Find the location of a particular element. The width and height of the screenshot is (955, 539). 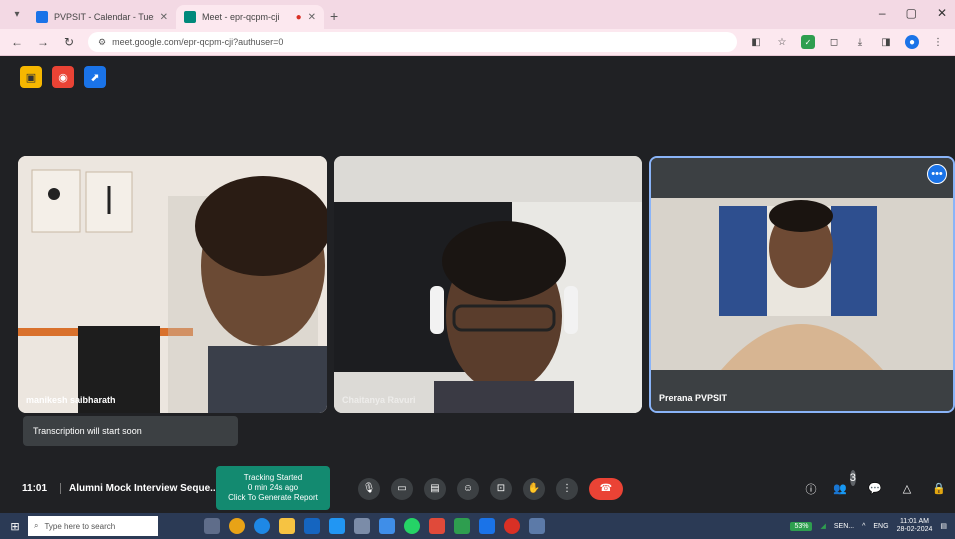

notifications-icon: ▤ is located at coordinates (943, 526).